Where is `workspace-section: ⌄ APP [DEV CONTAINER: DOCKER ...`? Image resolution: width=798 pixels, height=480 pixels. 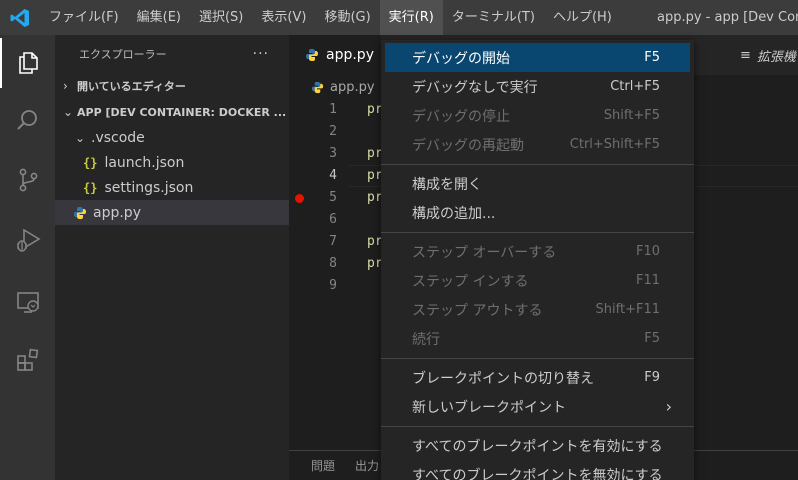
workspace-section: ⌄ APP [DEV CONTAINER: DOCKER ... is located at coordinates (172, 112).